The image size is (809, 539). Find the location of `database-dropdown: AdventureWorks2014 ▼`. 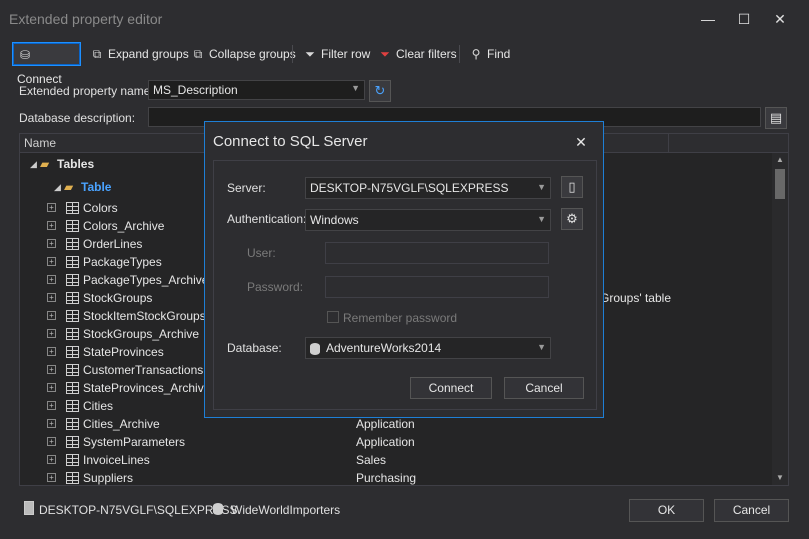

database-dropdown: AdventureWorks2014 ▼ is located at coordinates (428, 348).